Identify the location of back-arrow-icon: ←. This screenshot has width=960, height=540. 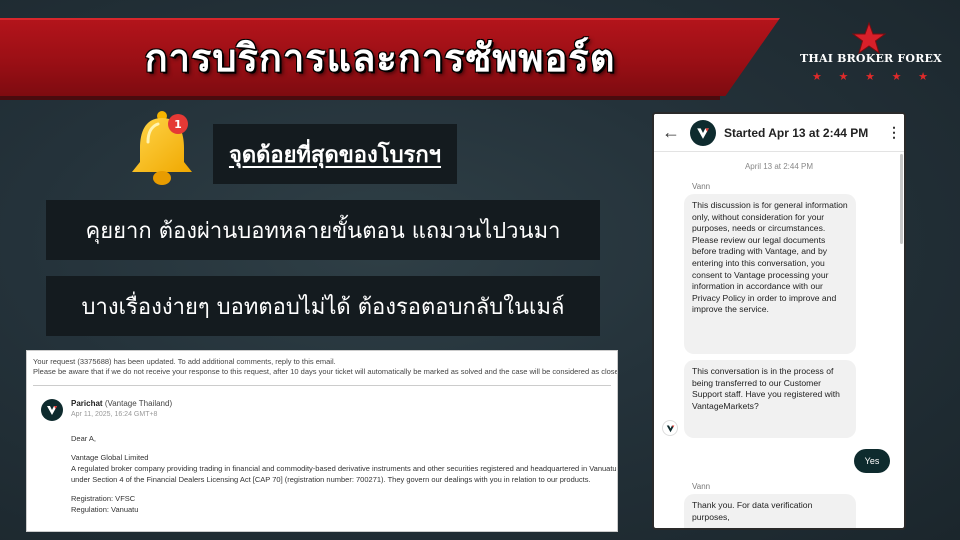
(671, 132).